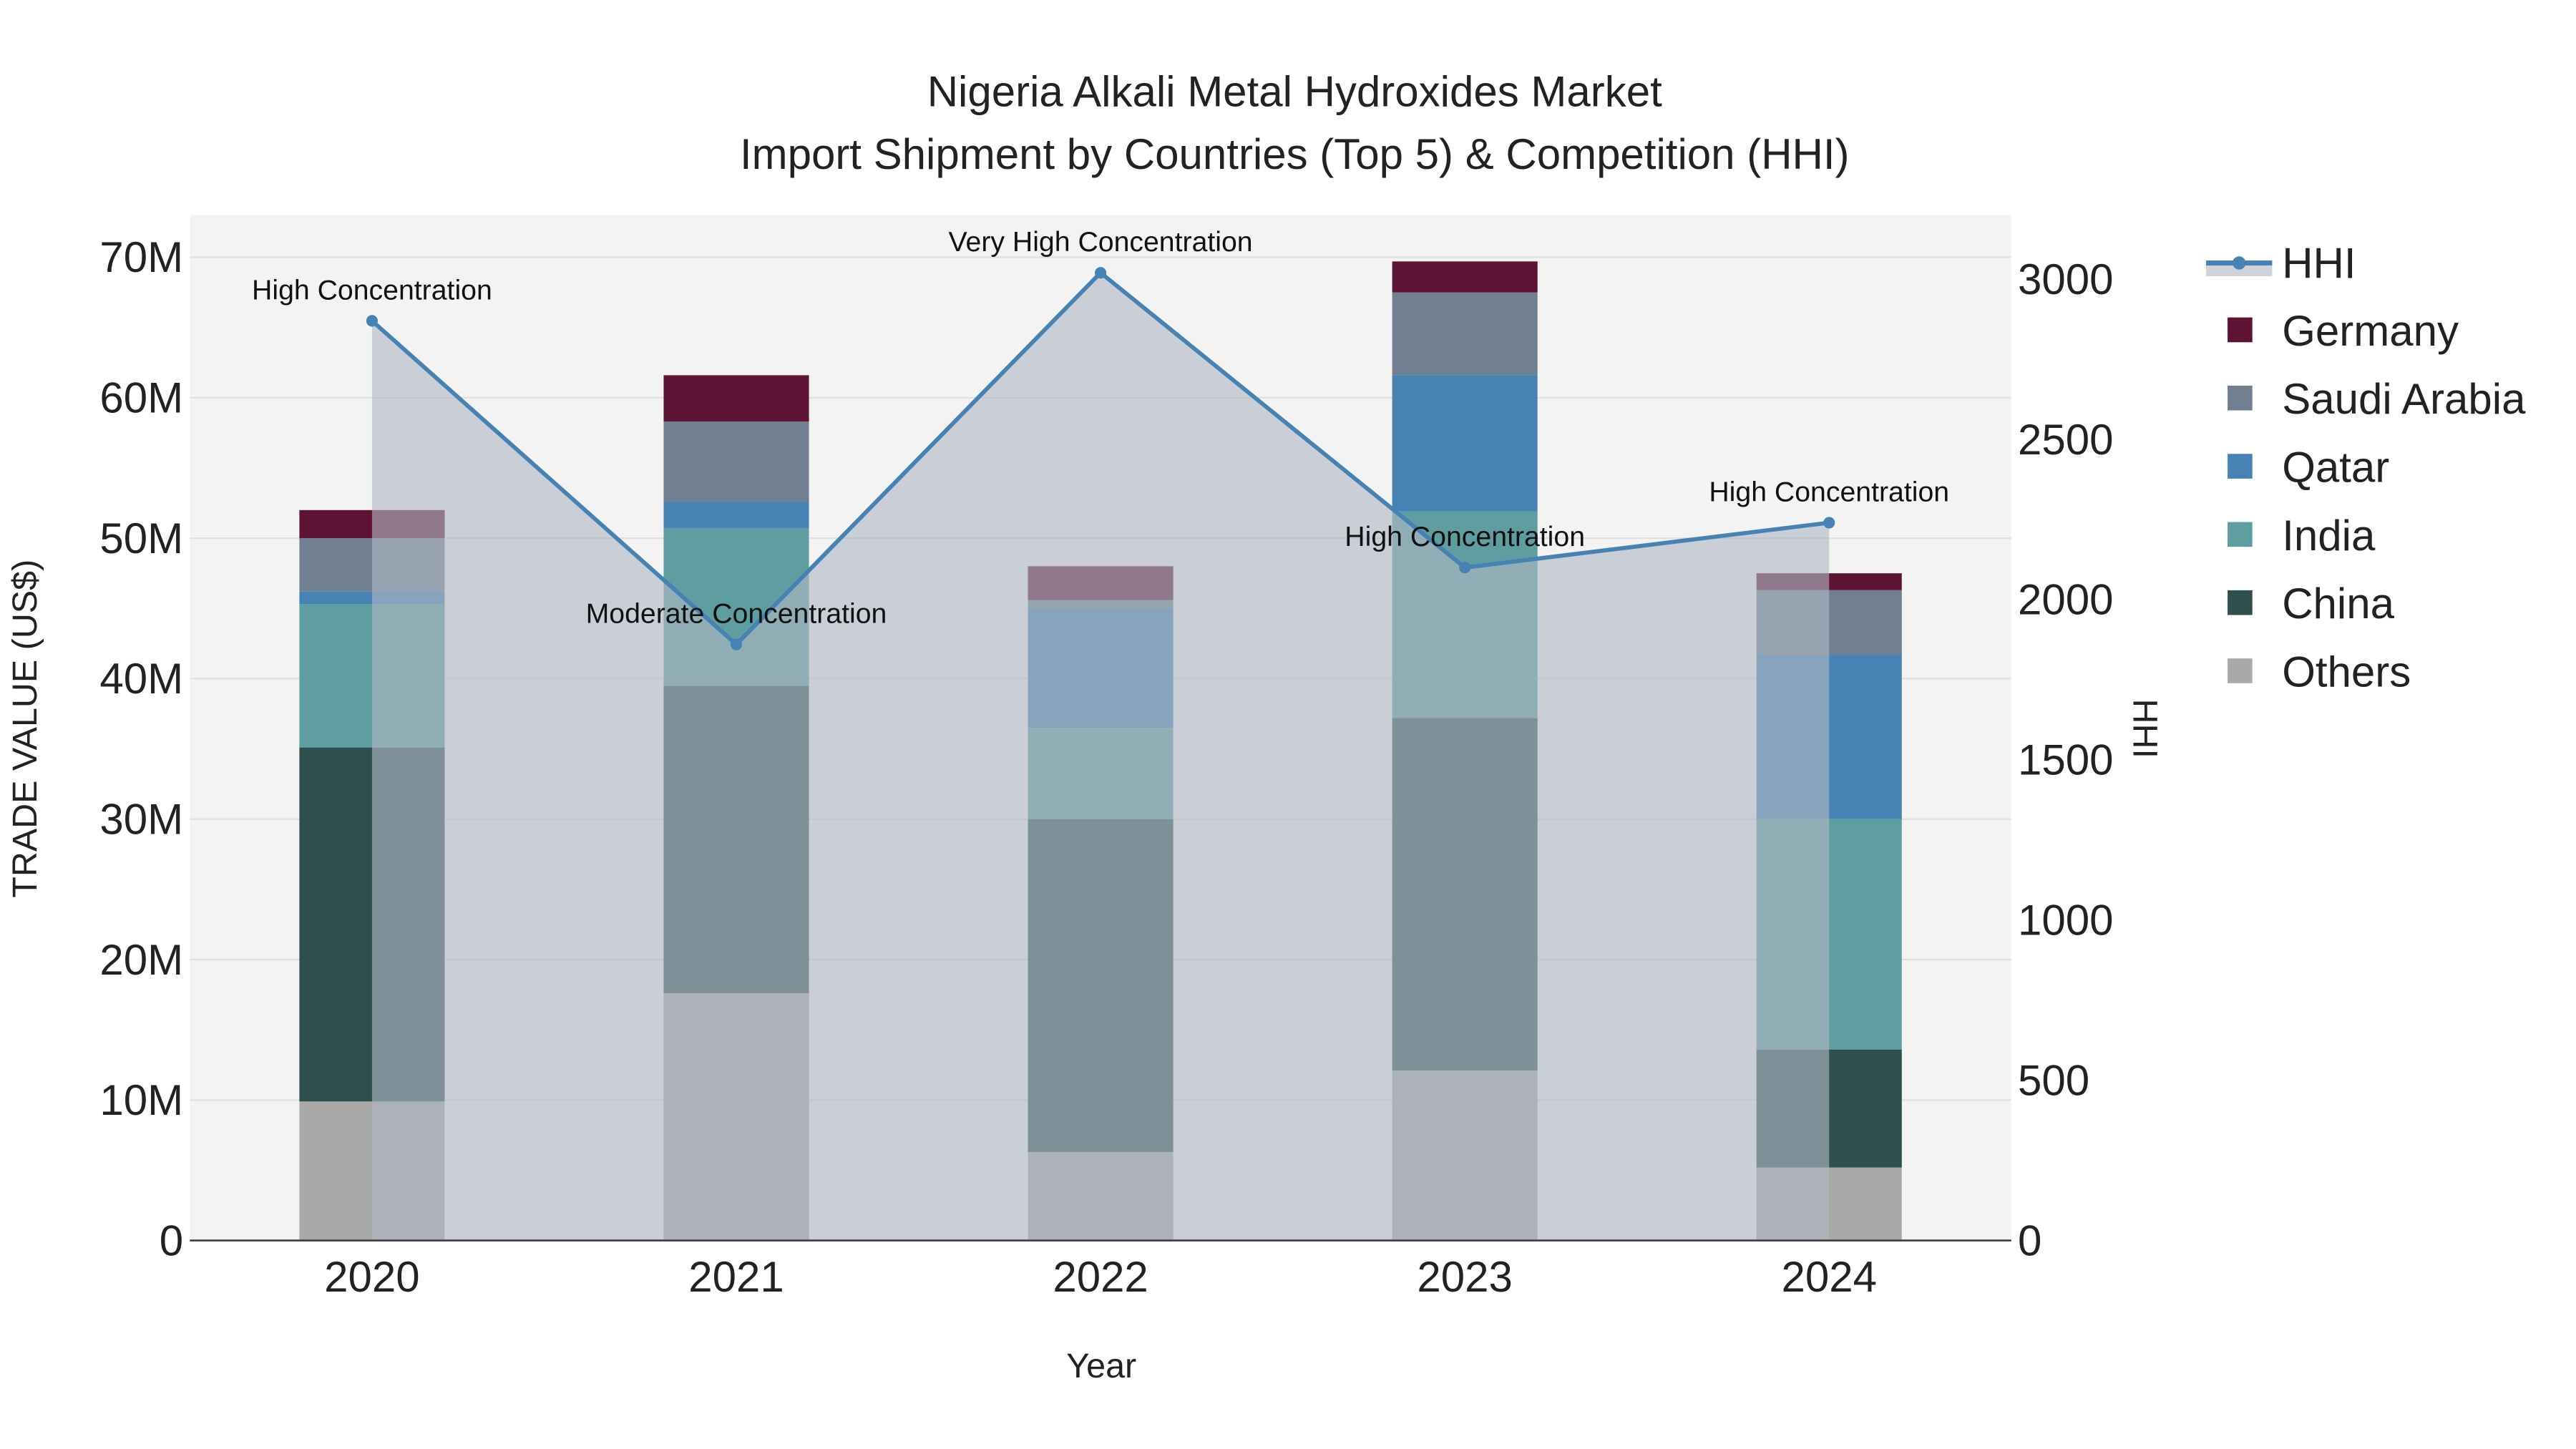 This screenshot has height=1449, width=2576. I want to click on y-tick-label: 40M, so click(141, 679).